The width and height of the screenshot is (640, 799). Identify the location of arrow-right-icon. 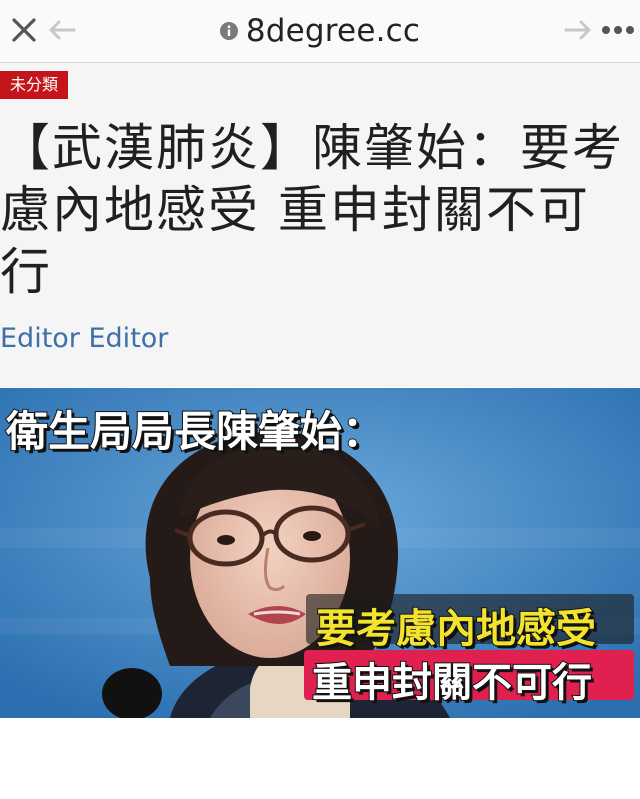
(577, 30).